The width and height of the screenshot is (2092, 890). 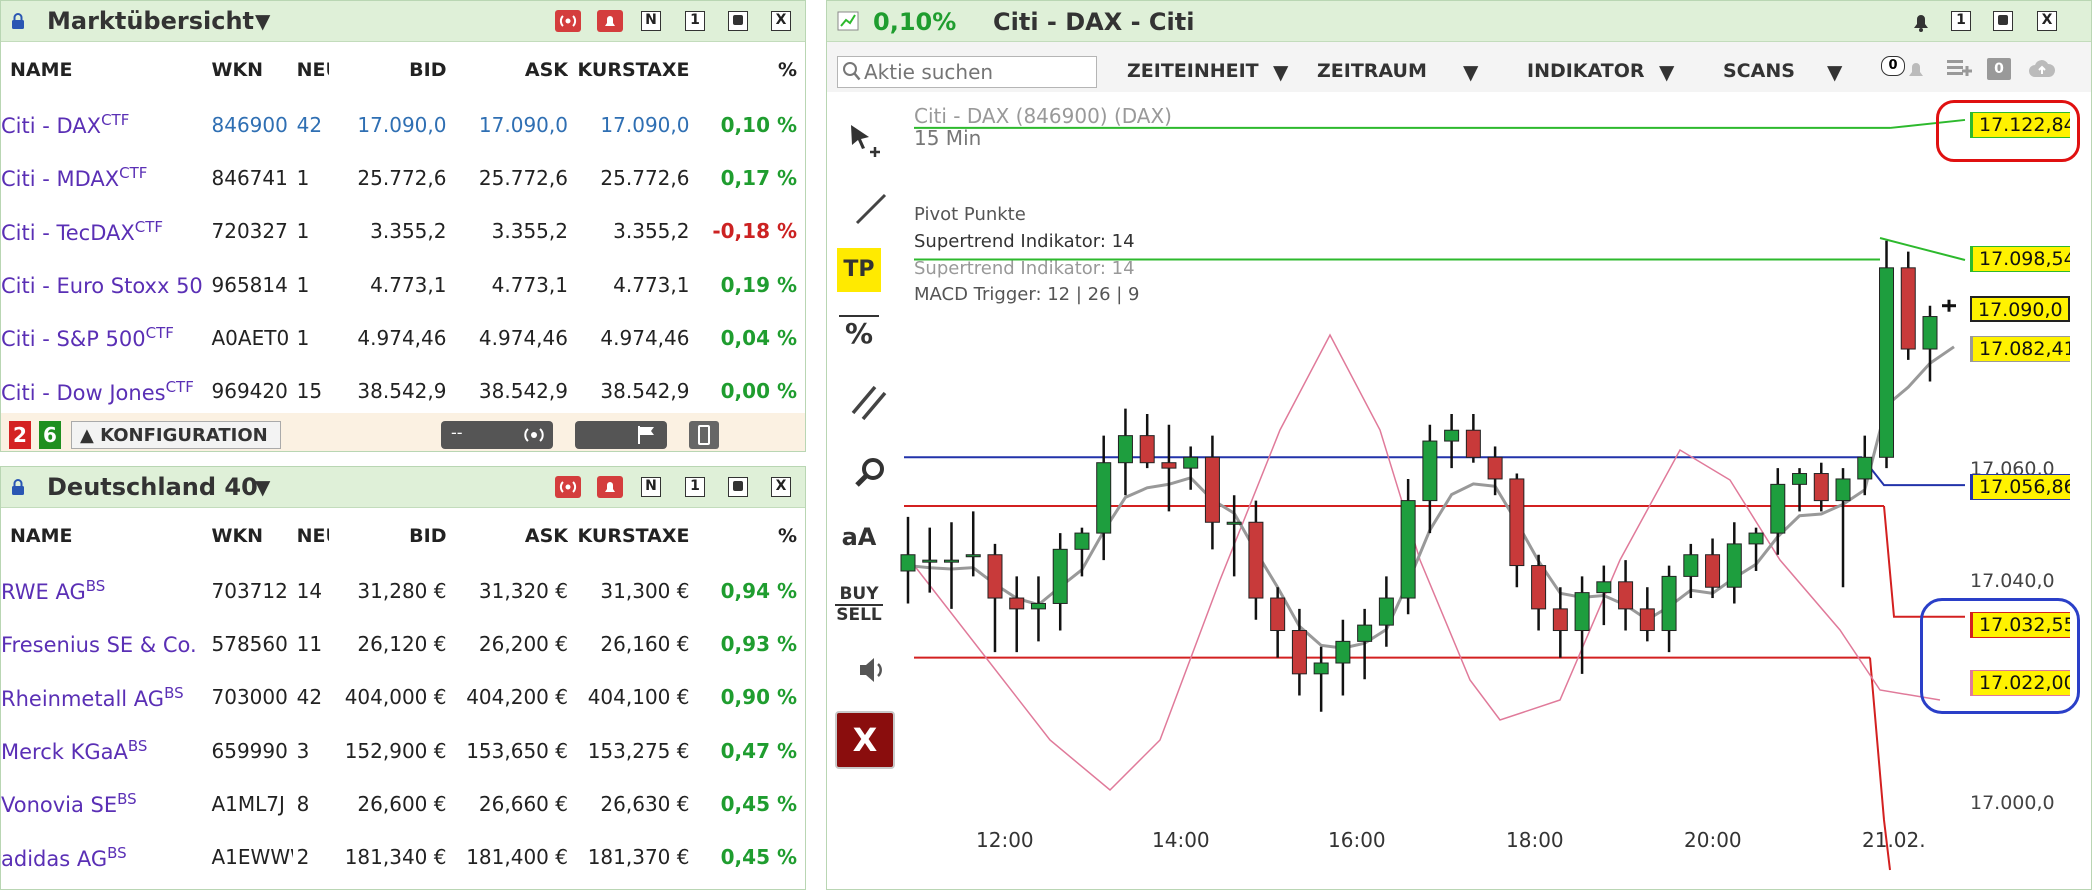 I want to click on y-tick-label: 17.000,0, so click(x=2012, y=803).